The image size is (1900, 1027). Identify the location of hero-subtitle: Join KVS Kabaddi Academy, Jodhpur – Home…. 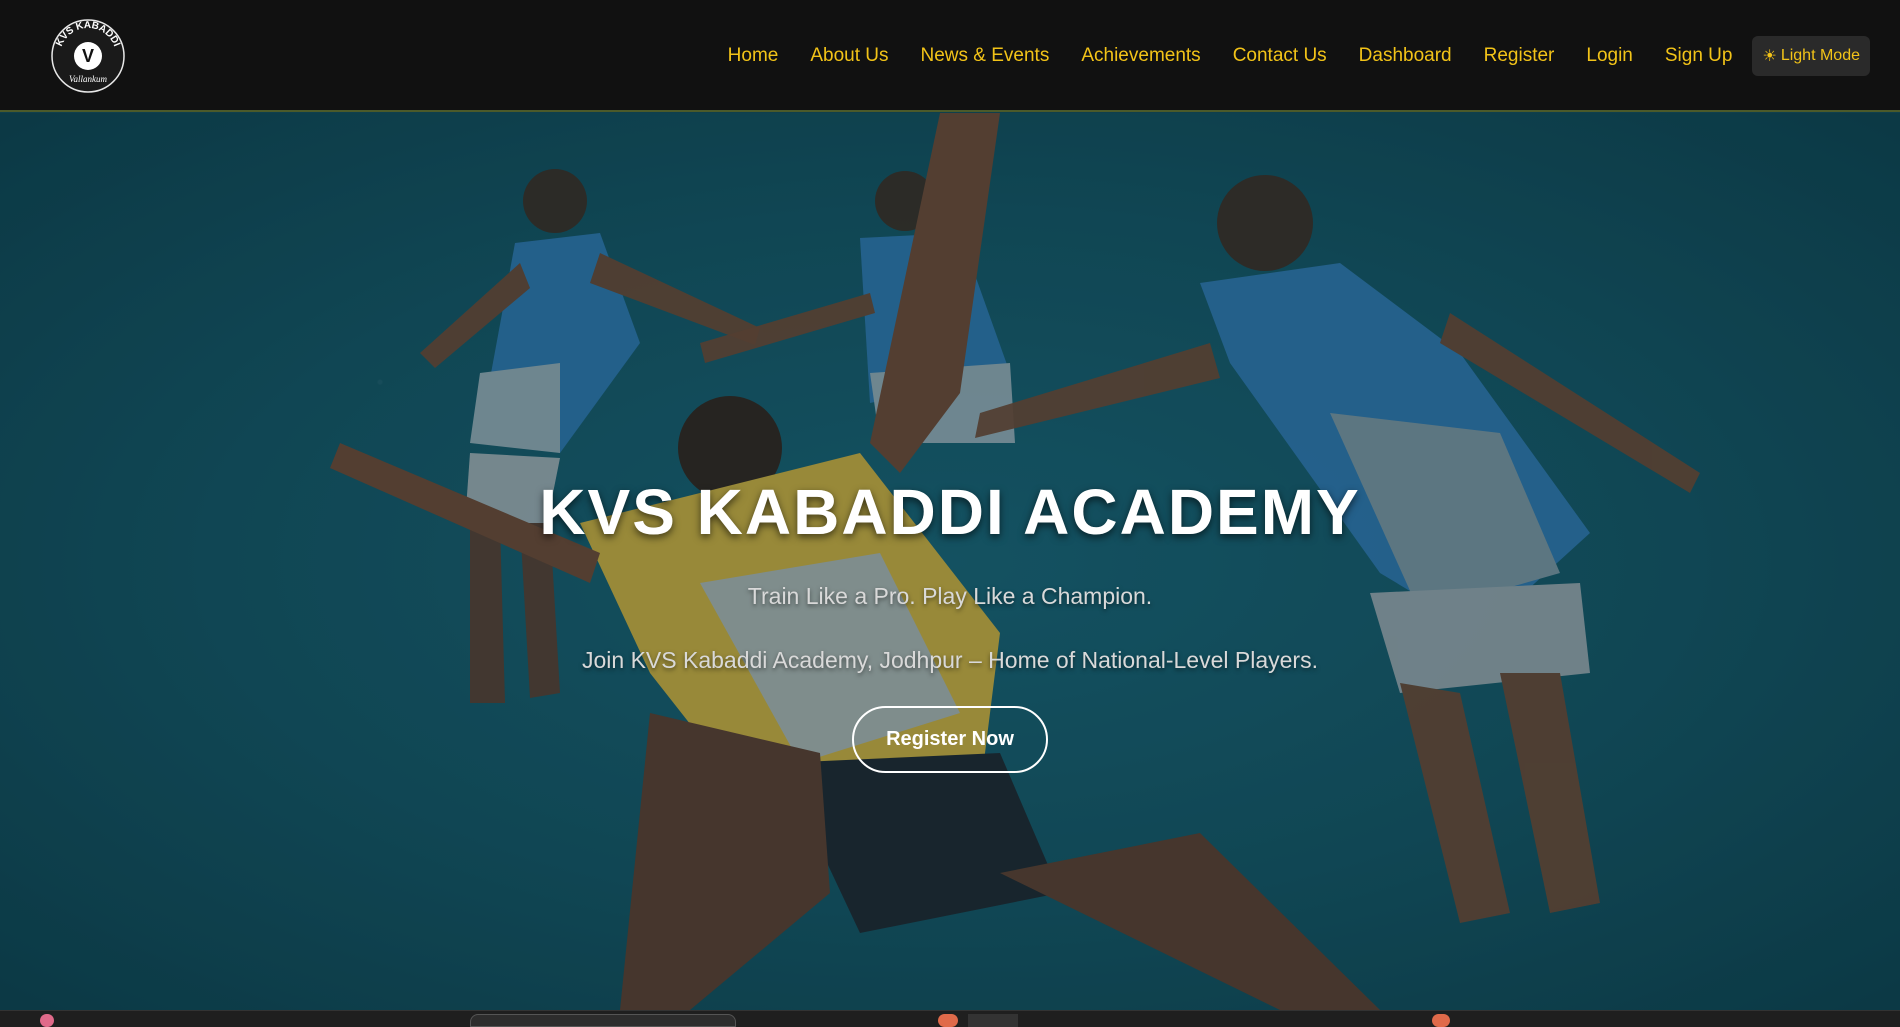
(950, 660).